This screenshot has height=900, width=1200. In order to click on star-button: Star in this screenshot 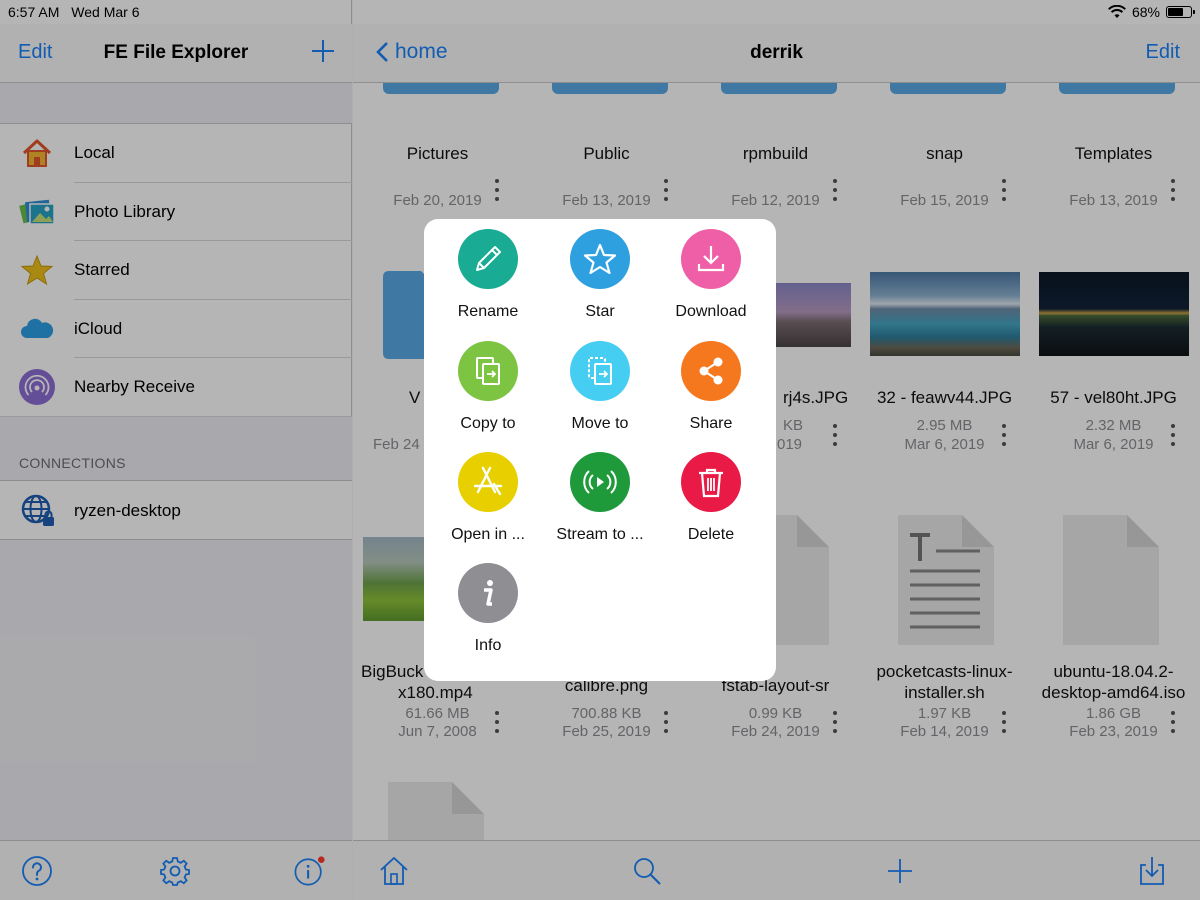, I will do `click(600, 272)`.